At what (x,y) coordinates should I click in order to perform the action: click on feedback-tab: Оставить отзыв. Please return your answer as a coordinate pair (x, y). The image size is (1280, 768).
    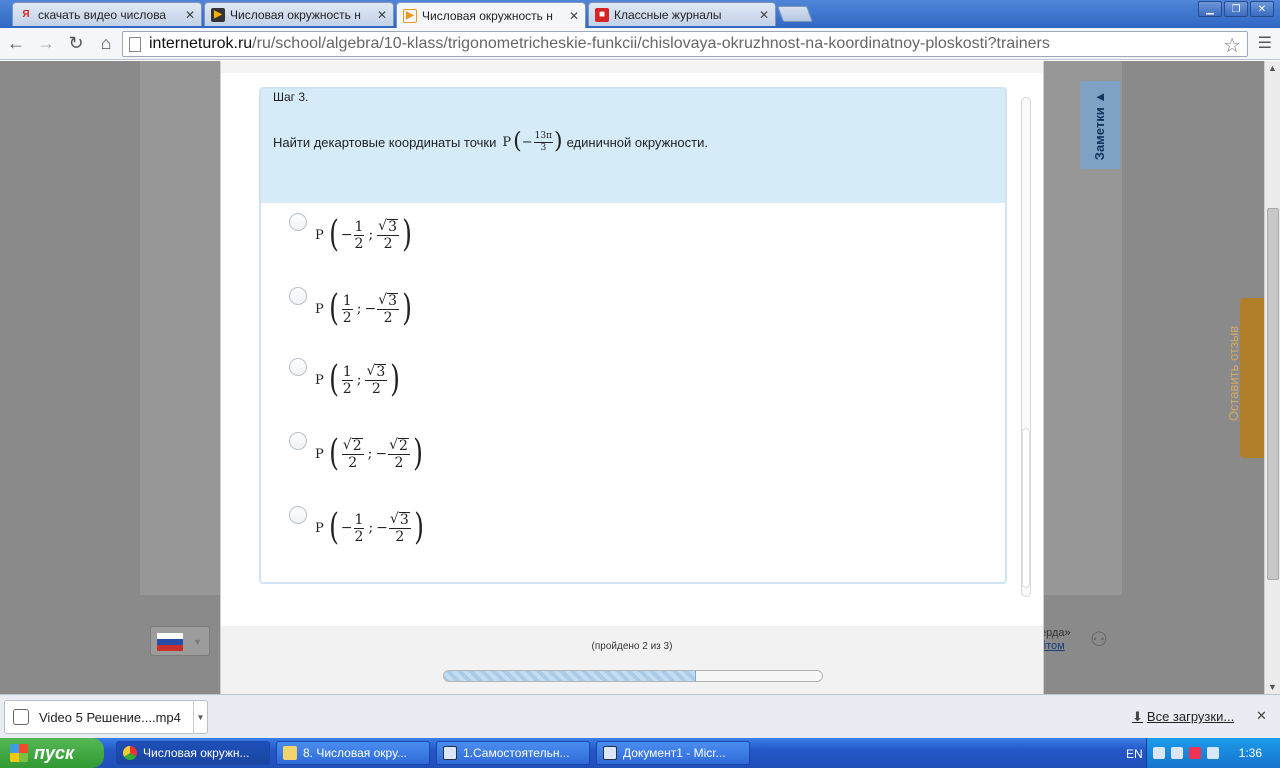
    Looking at the image, I should click on (1245, 378).